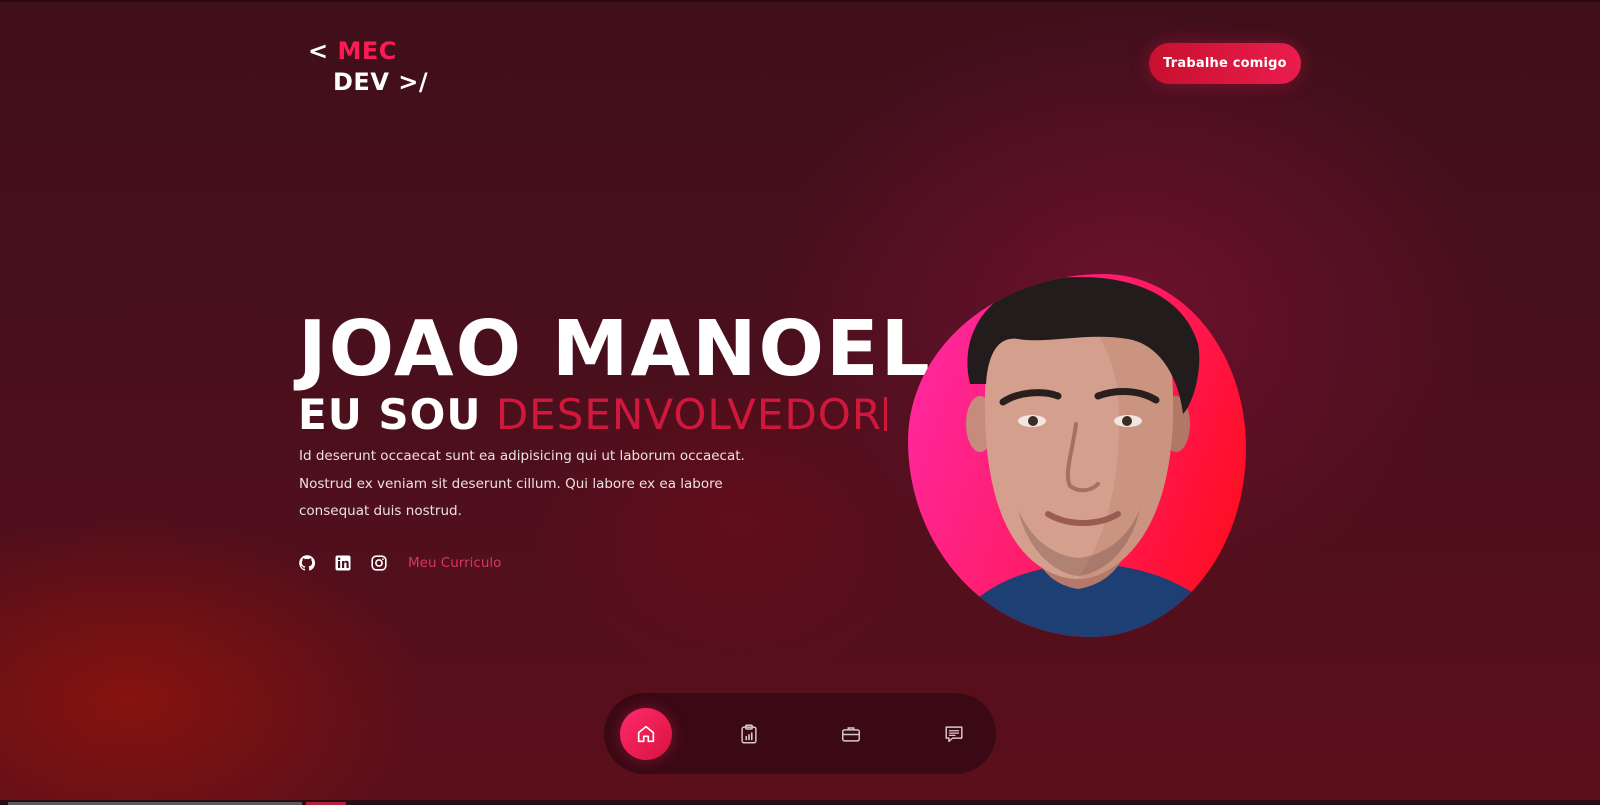 Image resolution: width=1600 pixels, height=805 pixels. I want to click on logo-line-1: < MEC, so click(352, 51).